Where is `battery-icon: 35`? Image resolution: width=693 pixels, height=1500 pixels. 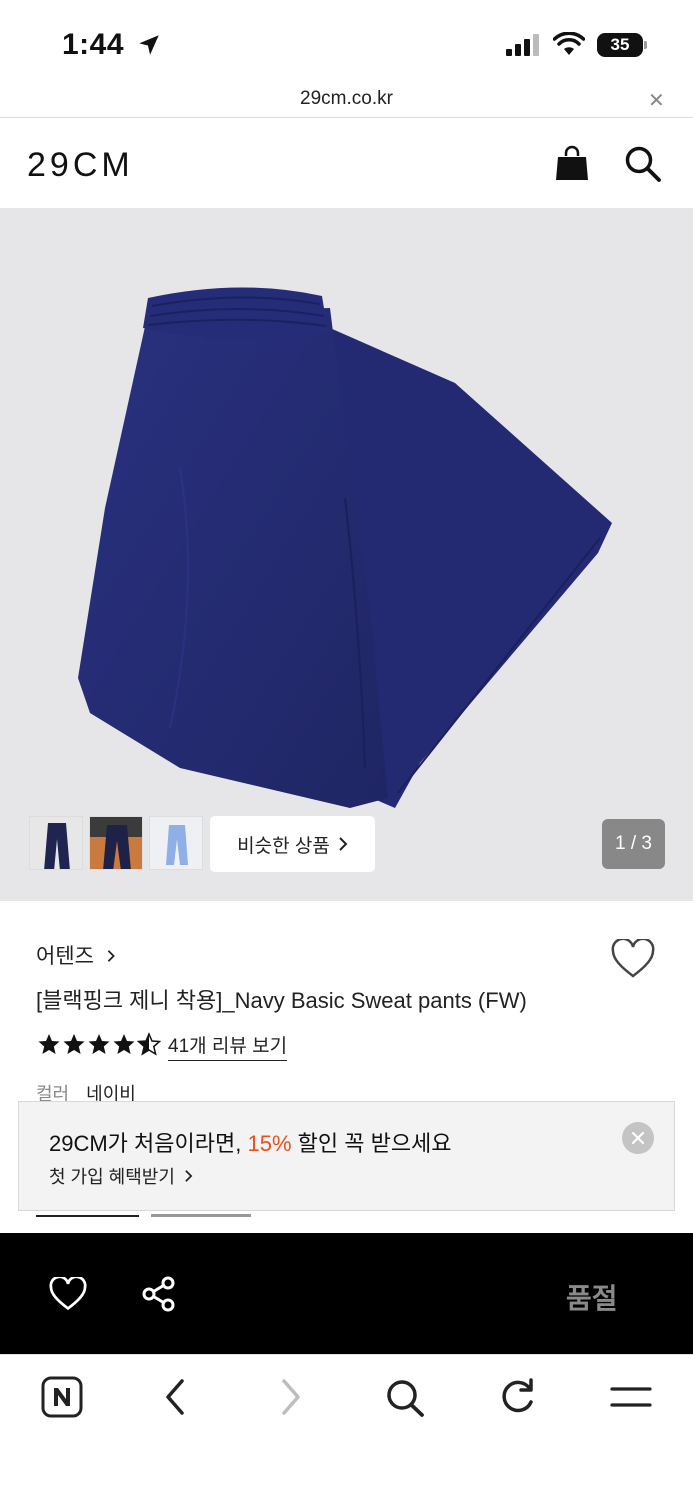 battery-icon: 35 is located at coordinates (620, 45).